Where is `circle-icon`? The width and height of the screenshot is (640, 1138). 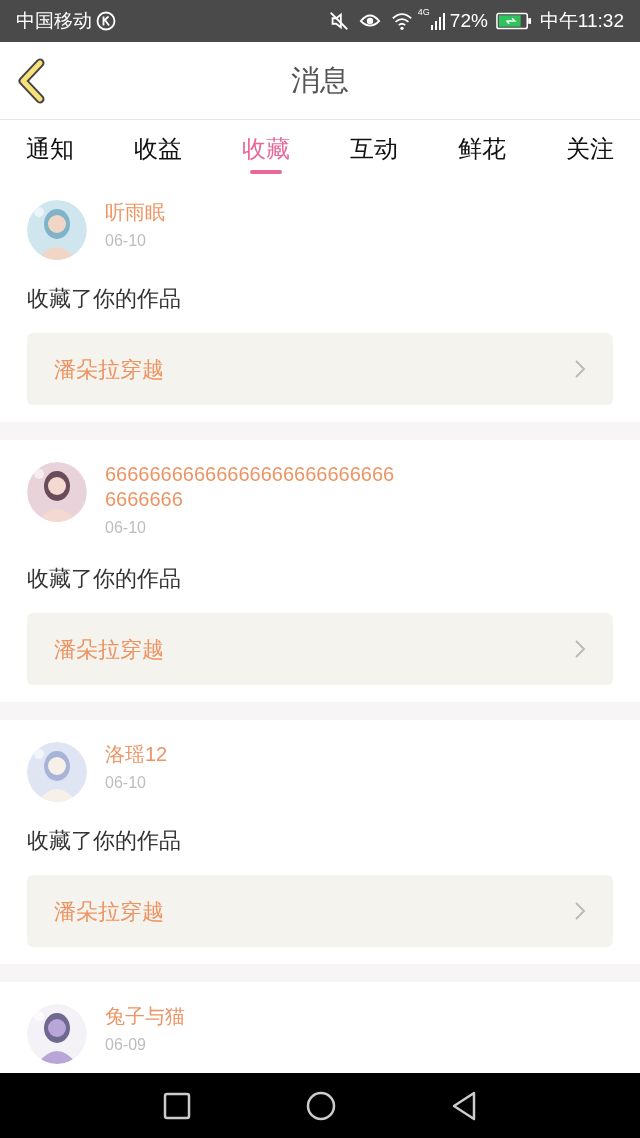 circle-icon is located at coordinates (321, 1105).